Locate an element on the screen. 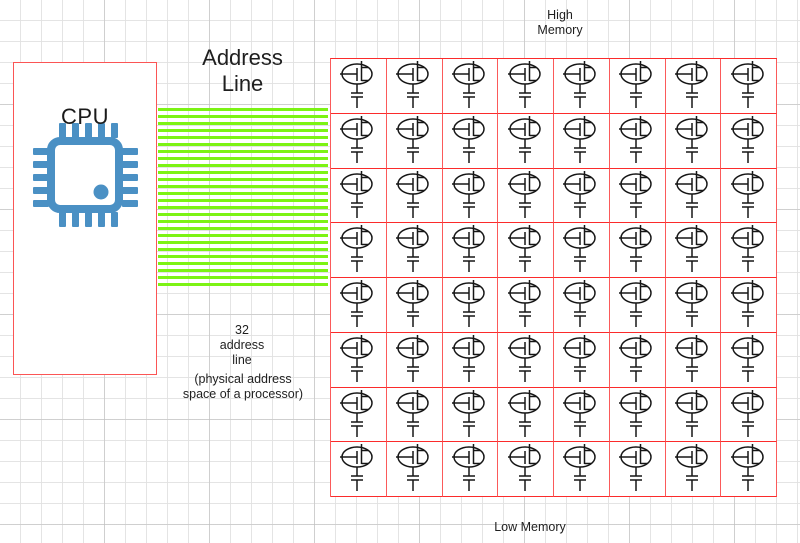 This screenshot has height=543, width=800. high-memory-label-line2: Memory is located at coordinates (560, 30).